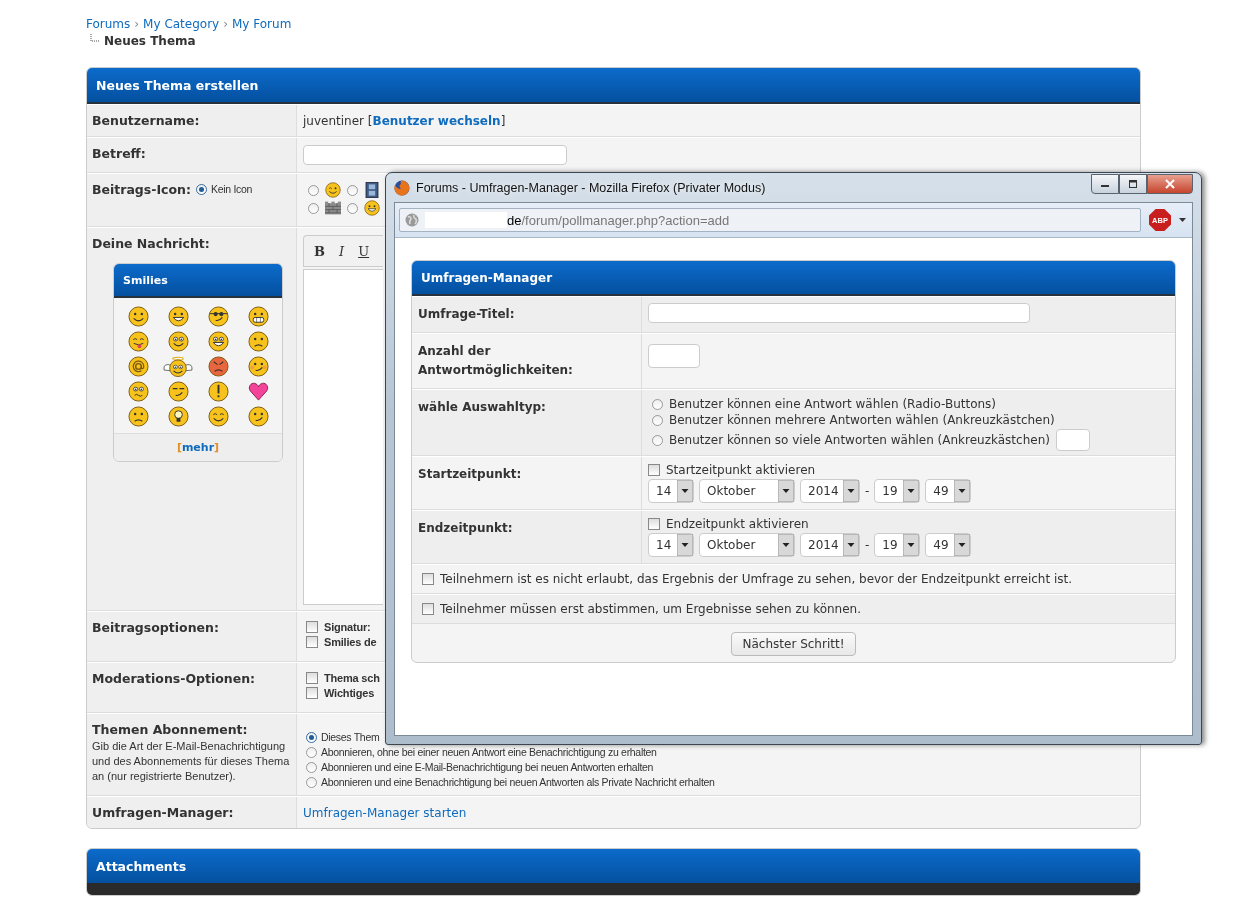  I want to click on tree-connector-icon, so click(95, 38).